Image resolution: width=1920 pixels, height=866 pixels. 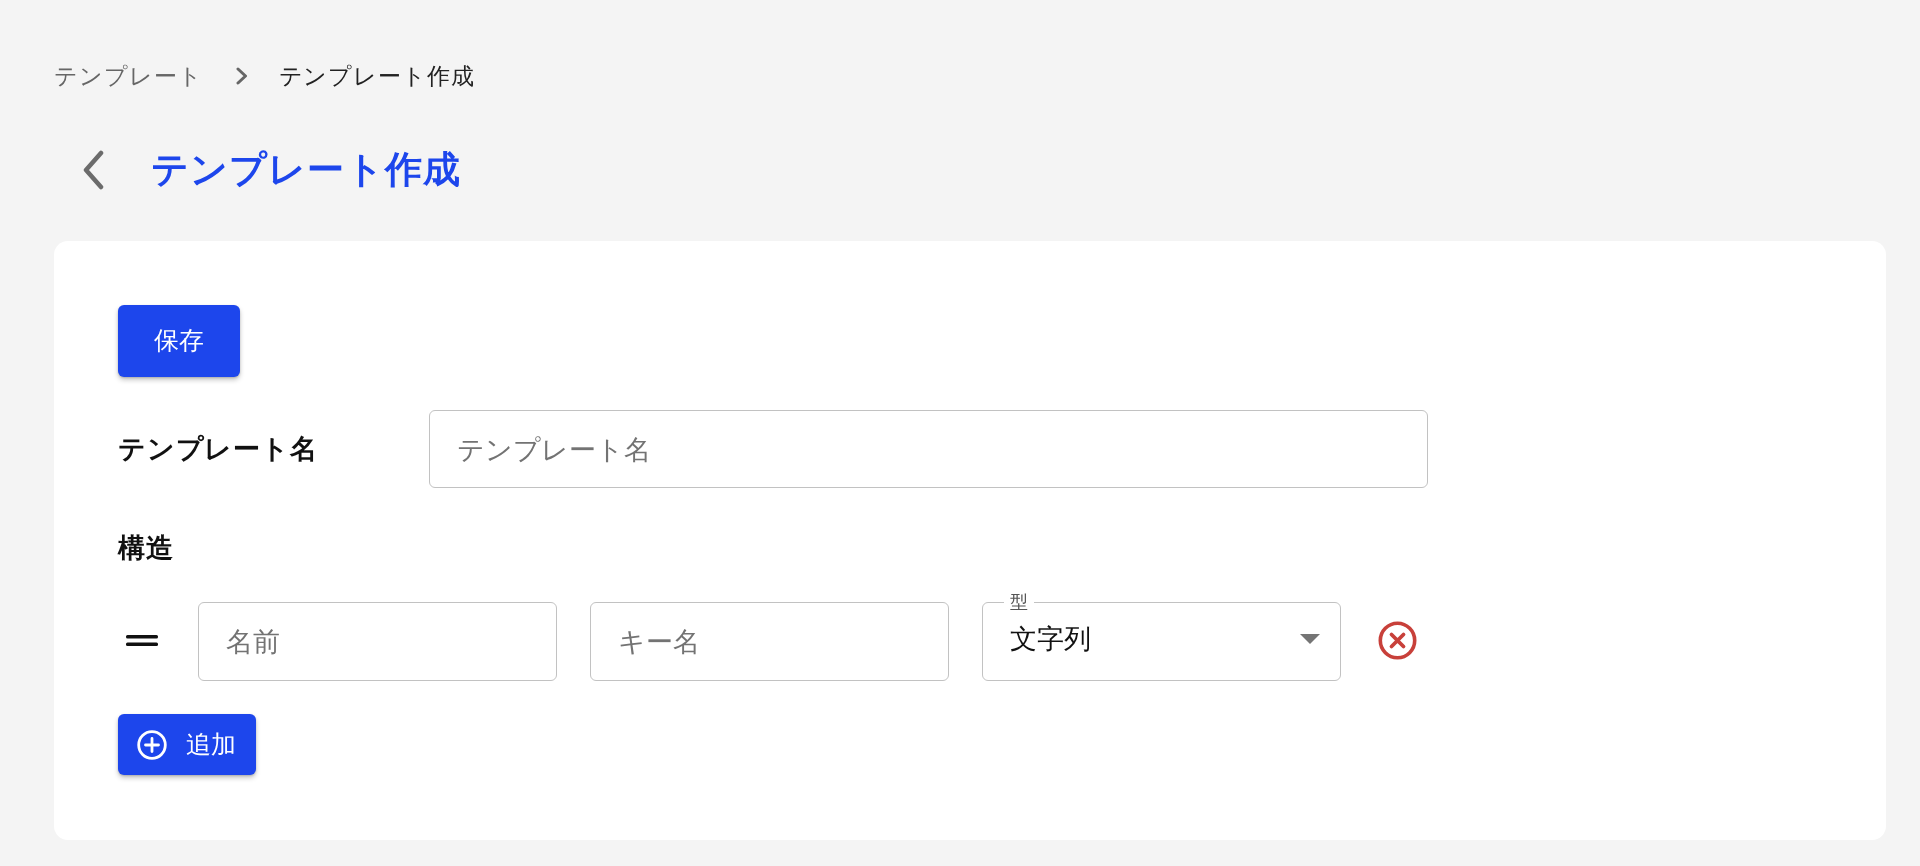 What do you see at coordinates (218, 448) in the screenshot?
I see `field-label: テンプレート名` at bounding box center [218, 448].